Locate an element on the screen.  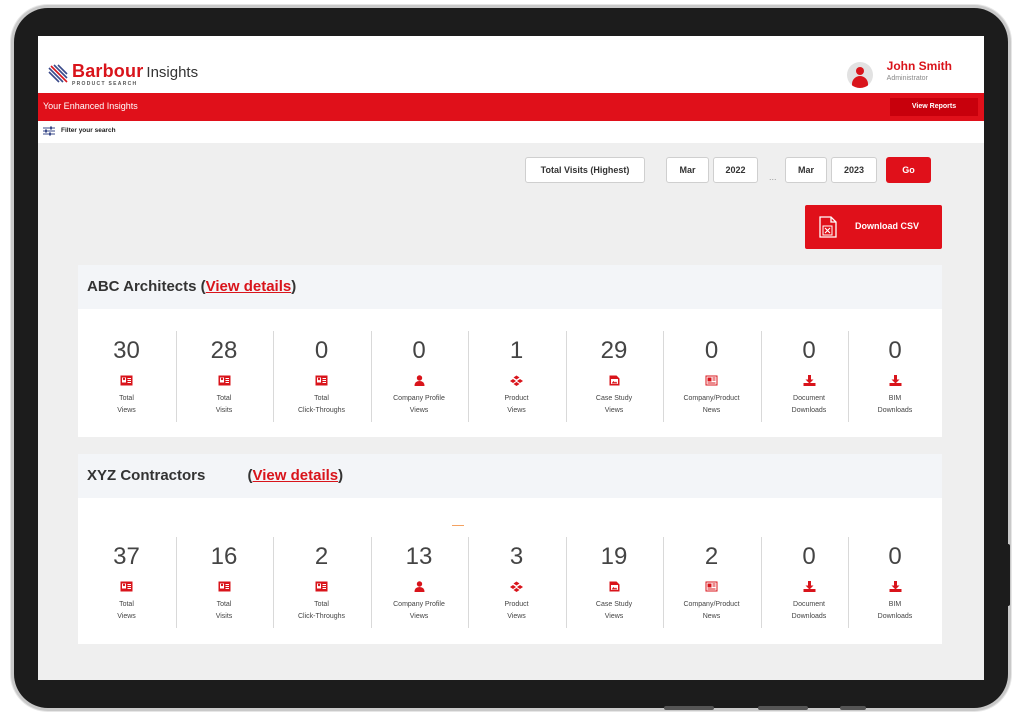
stat-total-visits: 16 Total Visits is located at coordinates (224, 583).